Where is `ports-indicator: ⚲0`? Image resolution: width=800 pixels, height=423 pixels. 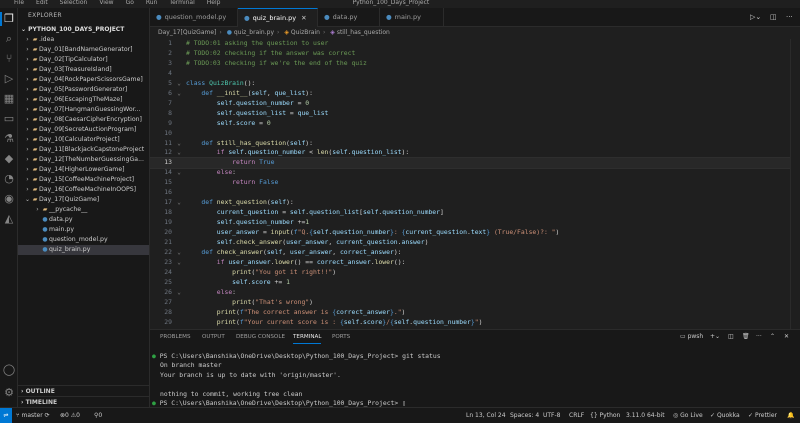
ports-indicator: ⚲0 is located at coordinates (98, 415).